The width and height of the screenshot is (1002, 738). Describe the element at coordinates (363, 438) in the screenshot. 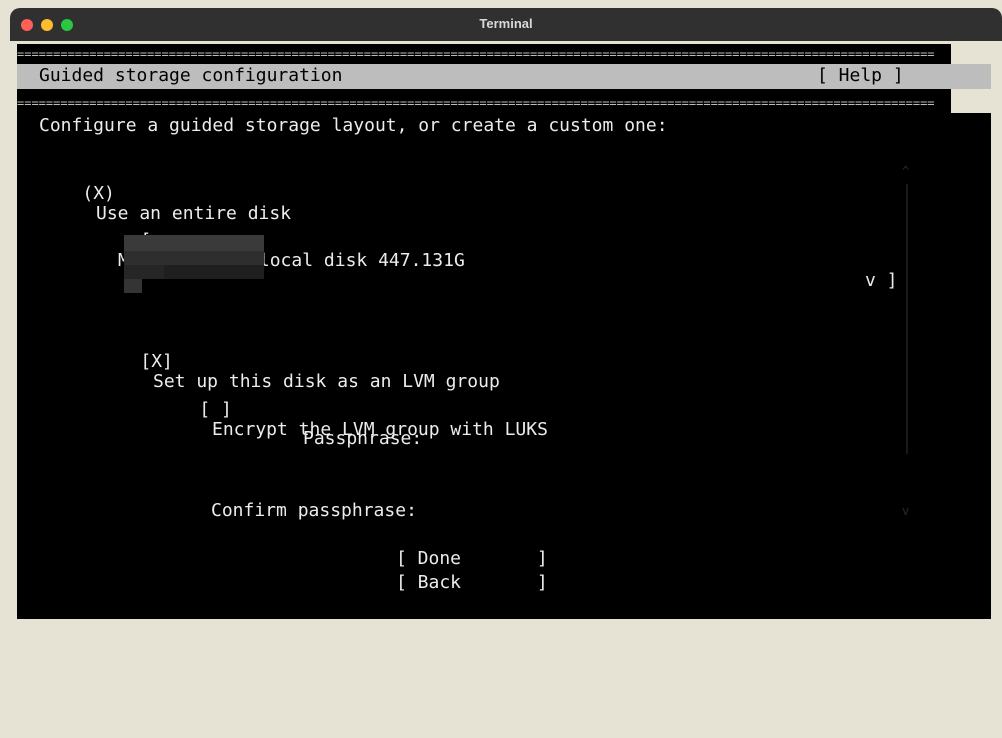

I see `passphrase-label: Passphrase:` at that location.